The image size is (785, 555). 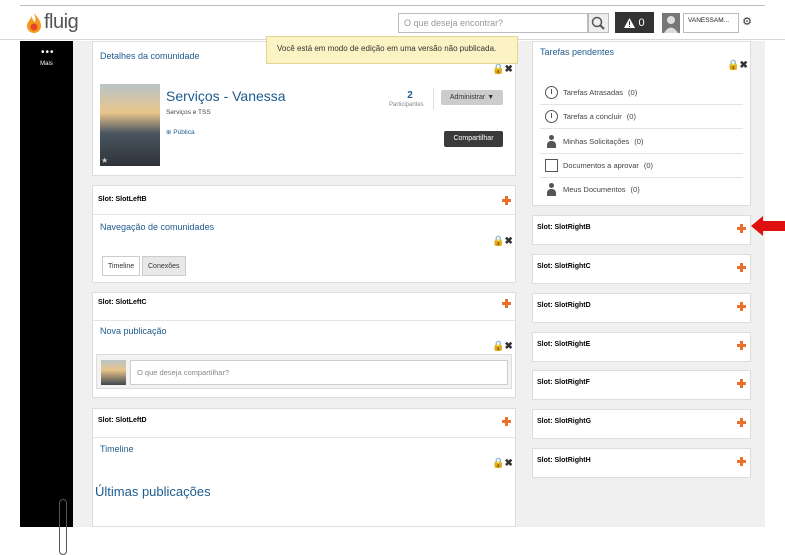 I want to click on slot-label: Slot: SlotLeftB, so click(x=122, y=199).